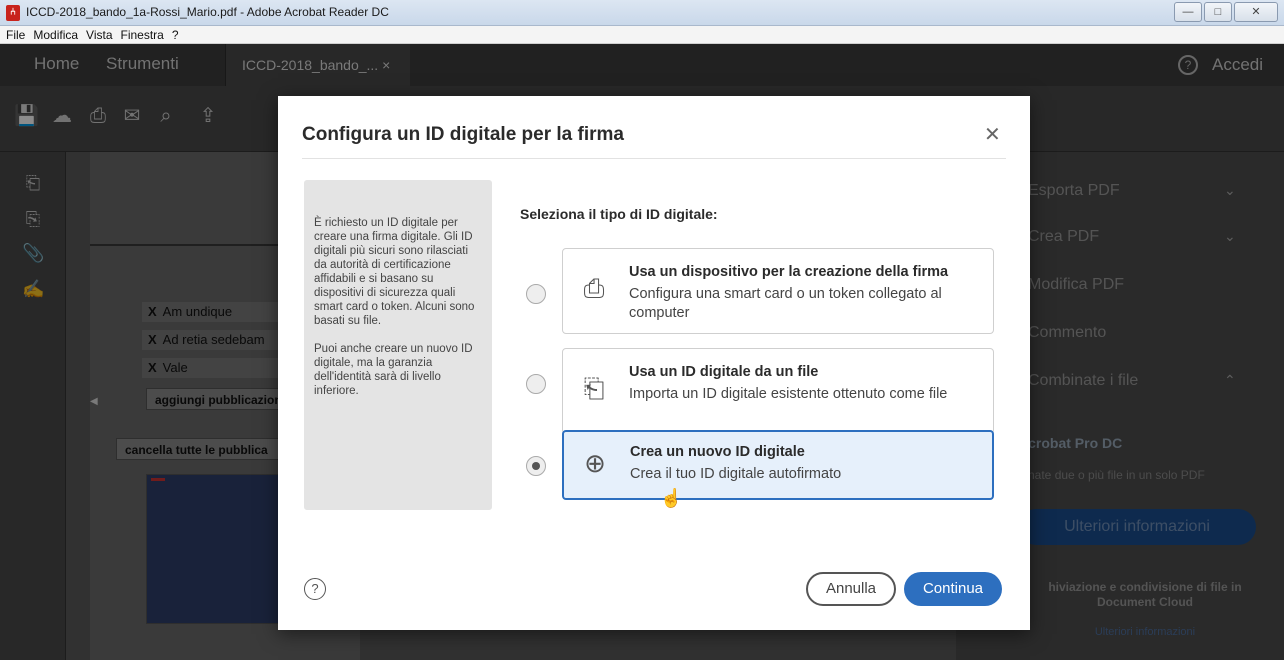 The width and height of the screenshot is (1284, 660). I want to click on minimize-button: —, so click(1188, 12).